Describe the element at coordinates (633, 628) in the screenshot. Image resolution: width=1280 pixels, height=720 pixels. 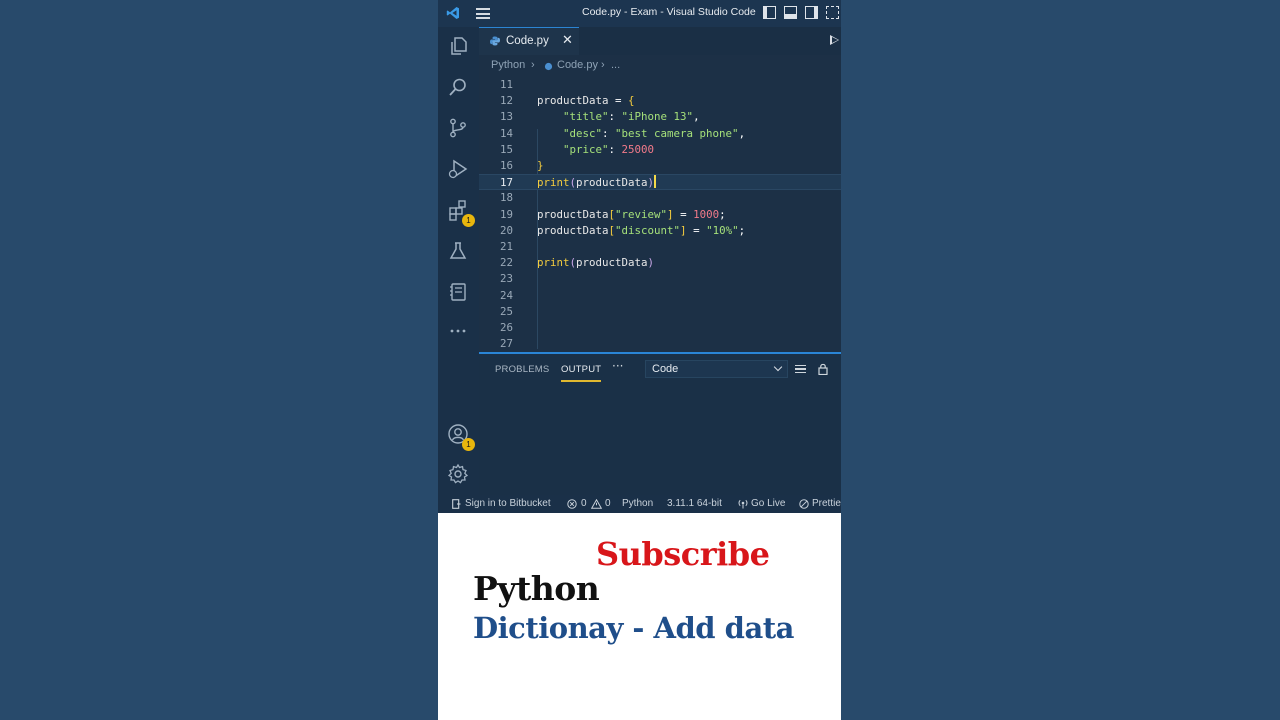
I see `caption-topic: Dictionay - Add data` at that location.